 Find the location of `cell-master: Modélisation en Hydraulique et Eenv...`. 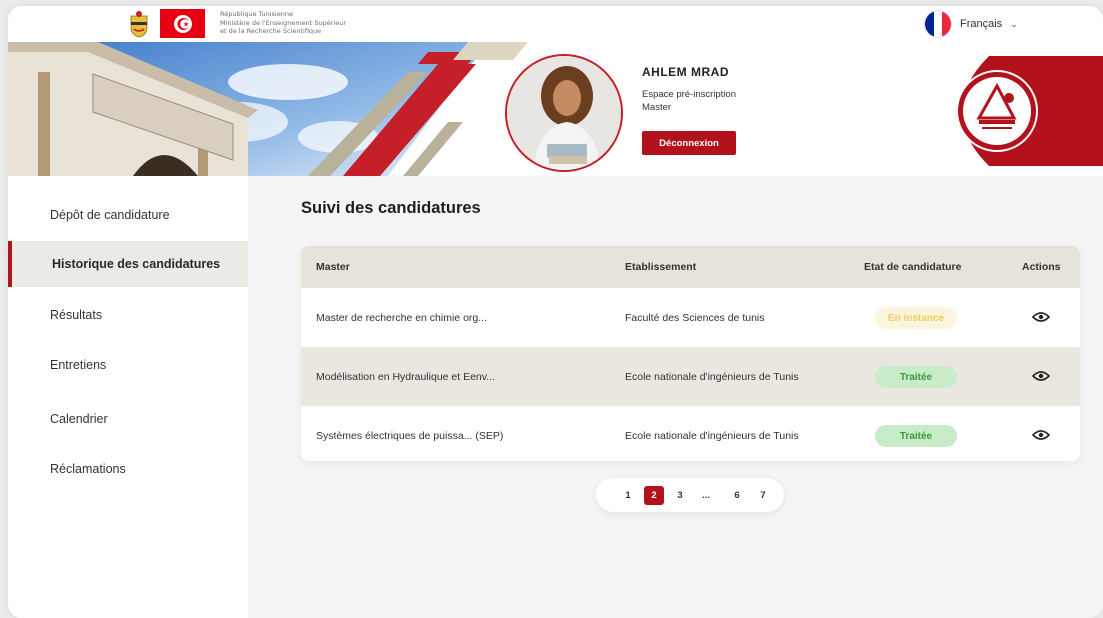

cell-master: Modélisation en Hydraulique et Eenv... is located at coordinates (405, 377).